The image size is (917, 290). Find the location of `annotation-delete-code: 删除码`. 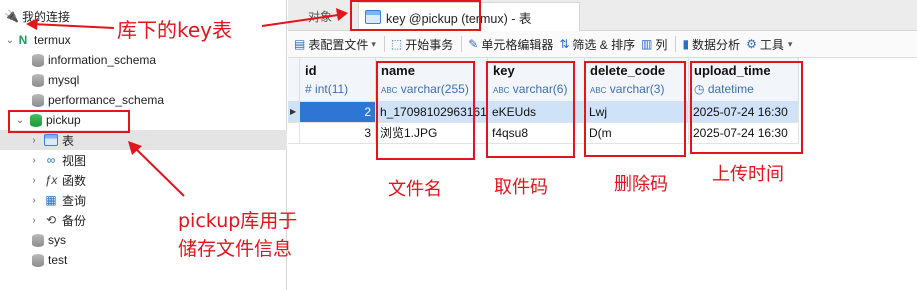

annotation-delete-code: 删除码 is located at coordinates (641, 184).